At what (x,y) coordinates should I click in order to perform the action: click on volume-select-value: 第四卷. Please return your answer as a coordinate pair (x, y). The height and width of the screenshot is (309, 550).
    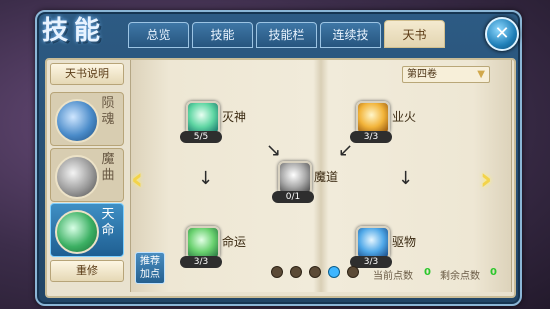
    Looking at the image, I should click on (422, 74).